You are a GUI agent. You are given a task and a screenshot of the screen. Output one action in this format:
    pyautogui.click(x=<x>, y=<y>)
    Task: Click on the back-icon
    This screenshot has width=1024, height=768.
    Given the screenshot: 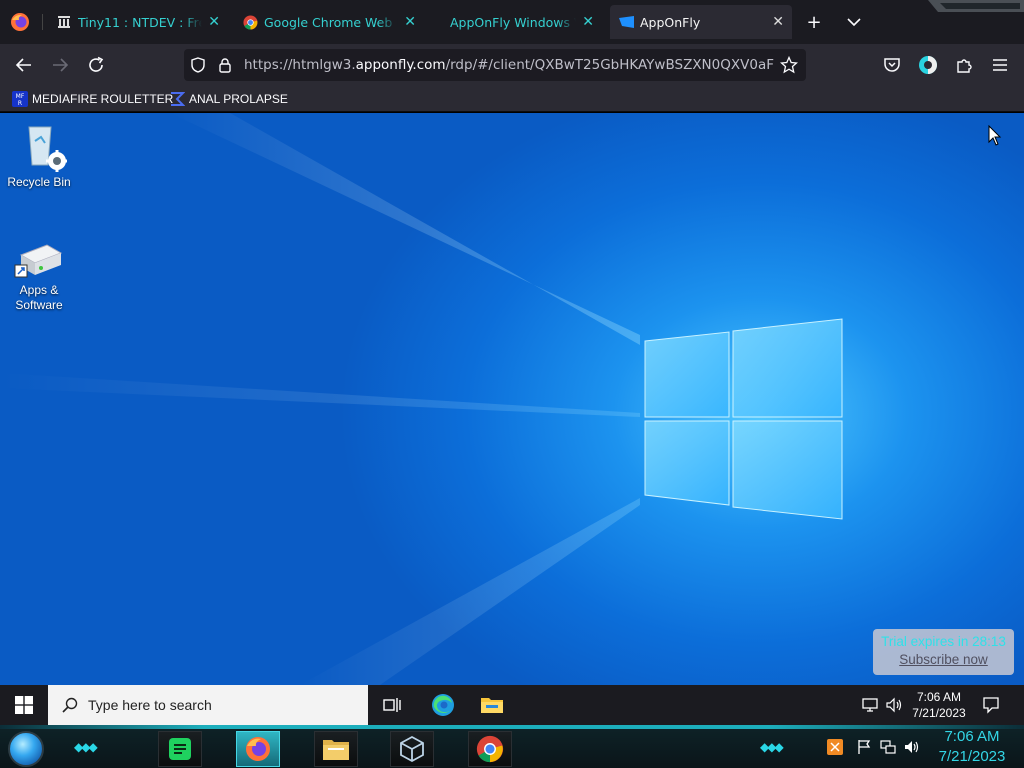 What is the action you would take?
    pyautogui.click(x=24, y=65)
    